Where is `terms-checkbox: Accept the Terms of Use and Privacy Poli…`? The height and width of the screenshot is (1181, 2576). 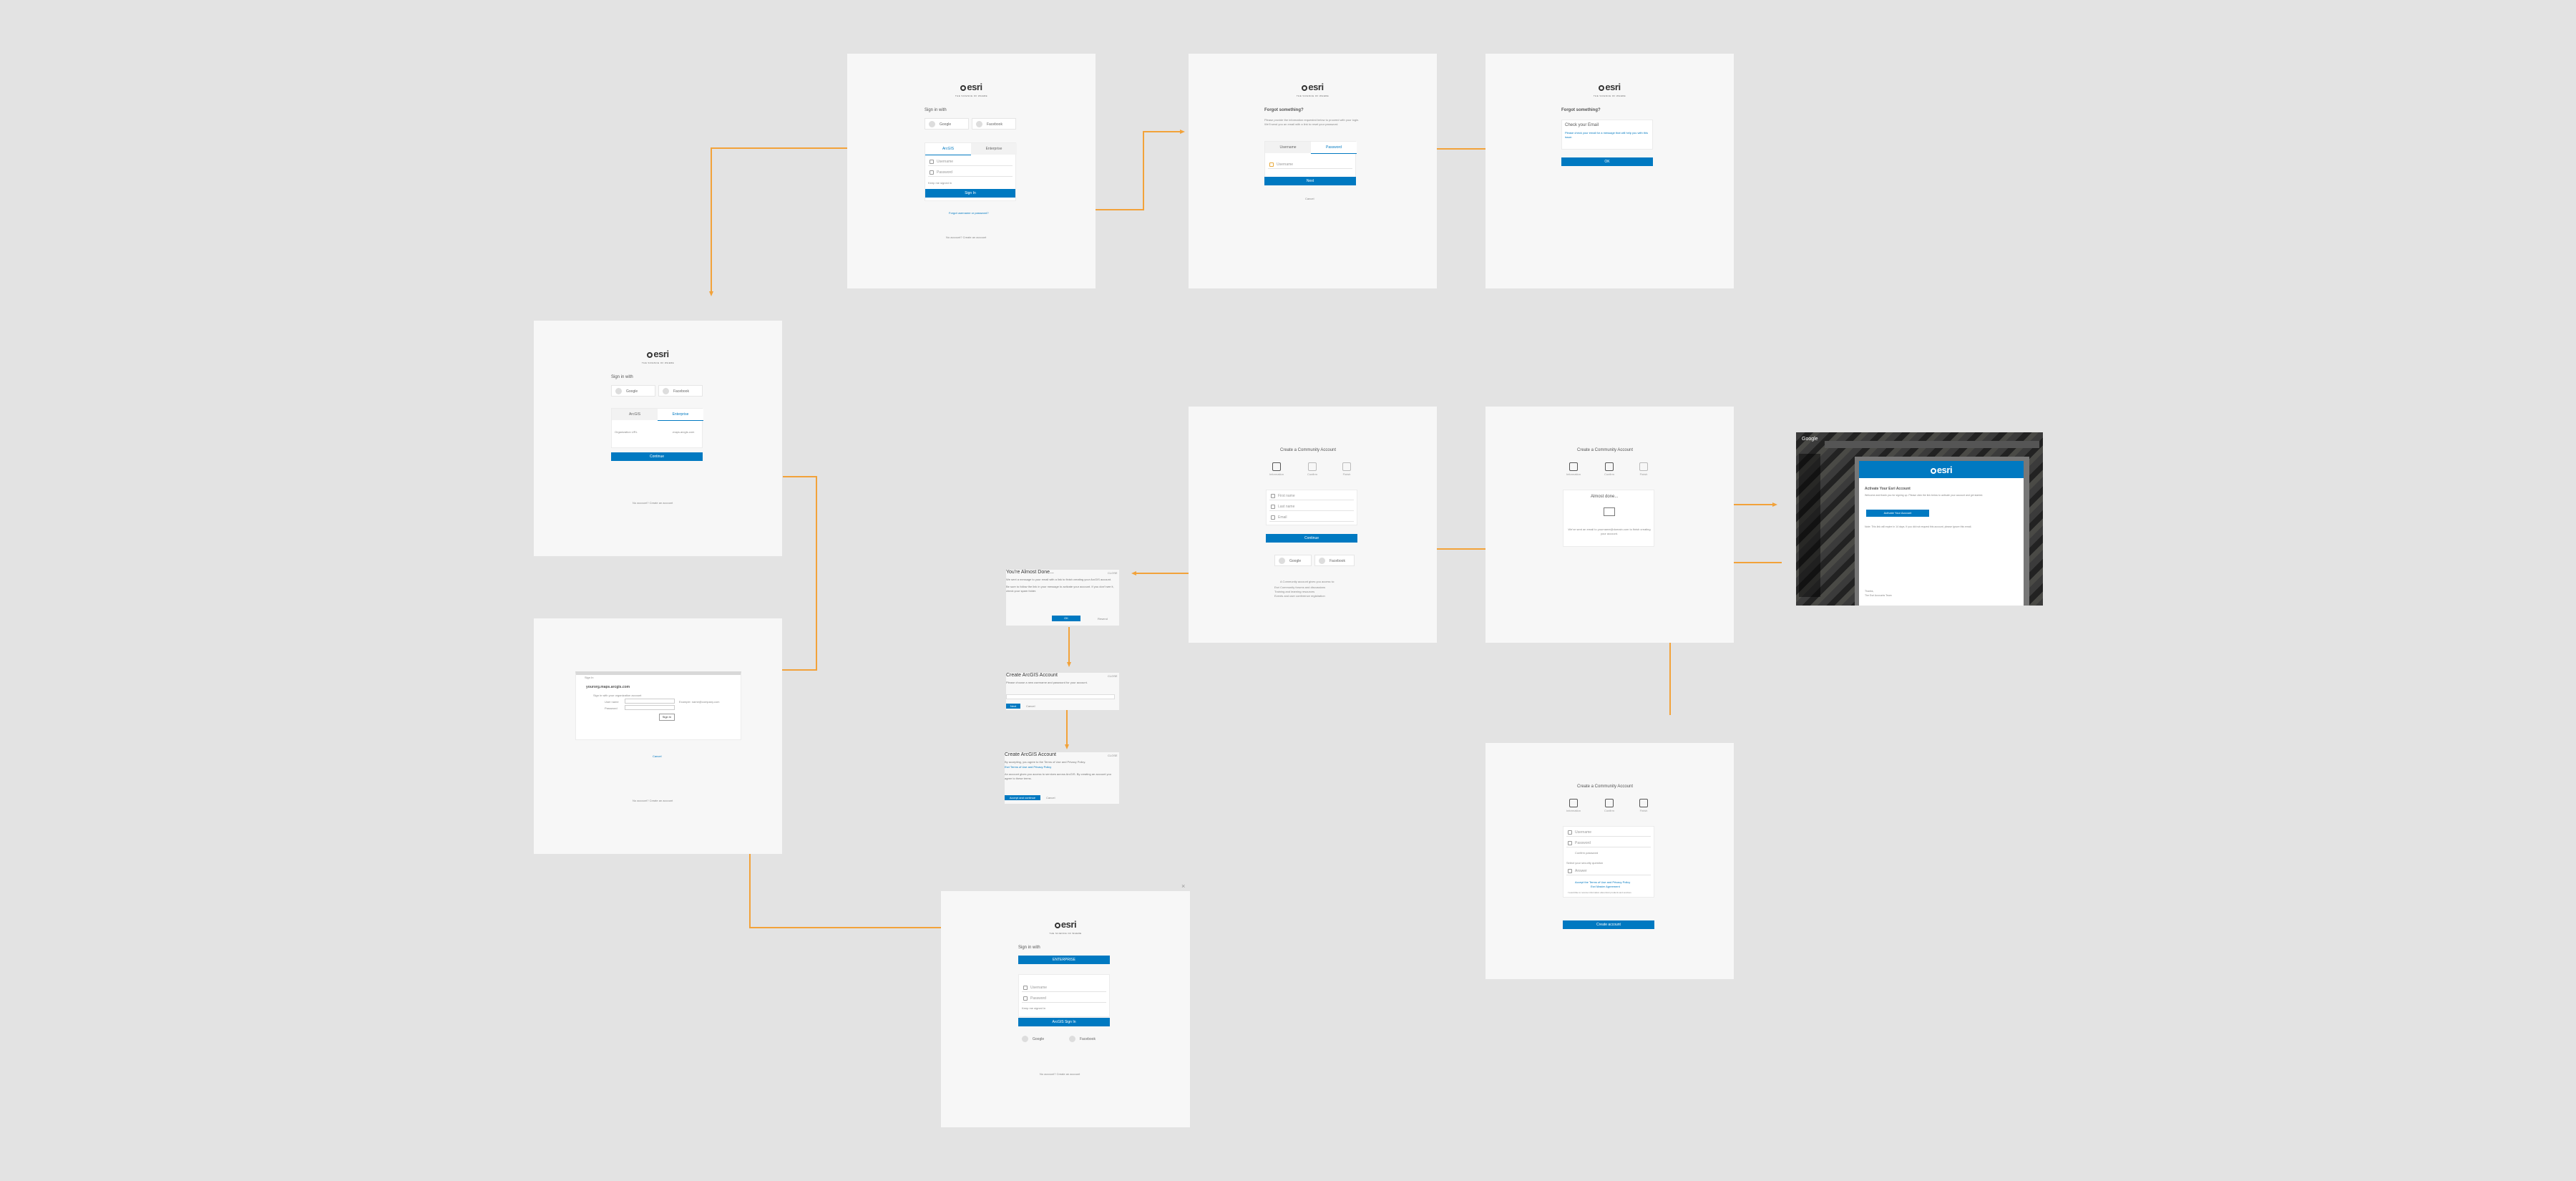 terms-checkbox: Accept the Terms of Use and Privacy Poli… is located at coordinates (1602, 882).